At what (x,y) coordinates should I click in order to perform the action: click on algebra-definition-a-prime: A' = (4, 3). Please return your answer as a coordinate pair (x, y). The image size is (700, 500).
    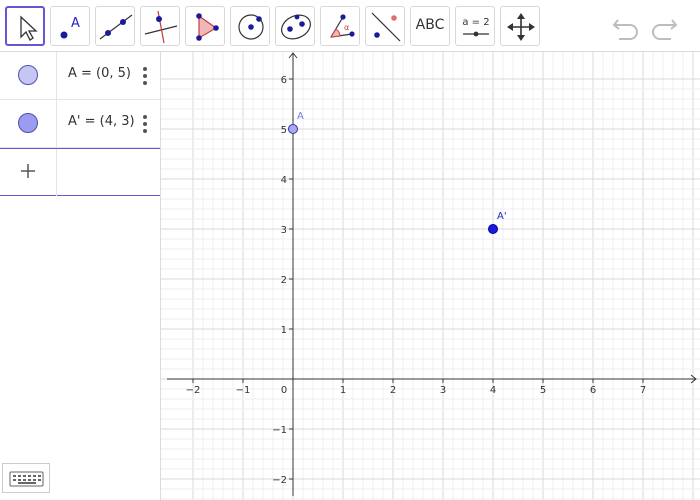
    Looking at the image, I should click on (101, 121).